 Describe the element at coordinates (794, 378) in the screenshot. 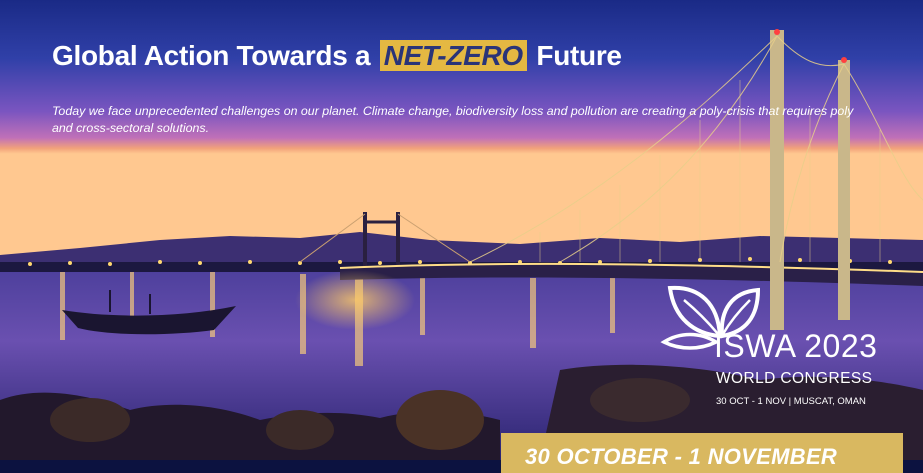

I see `brand-subtitle: WORLD CONGRESS` at that location.